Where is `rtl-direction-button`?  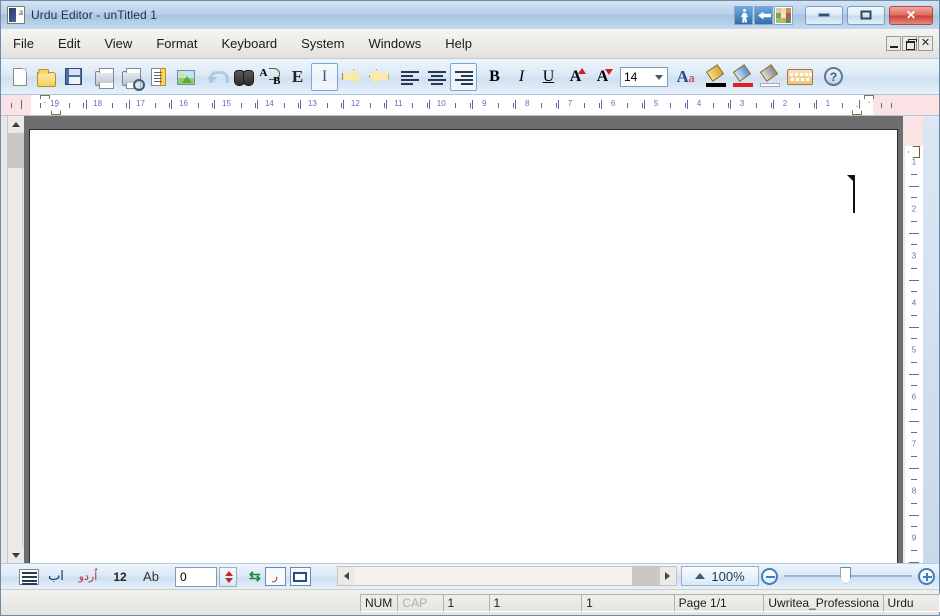
rtl-direction-button is located at coordinates (351, 77).